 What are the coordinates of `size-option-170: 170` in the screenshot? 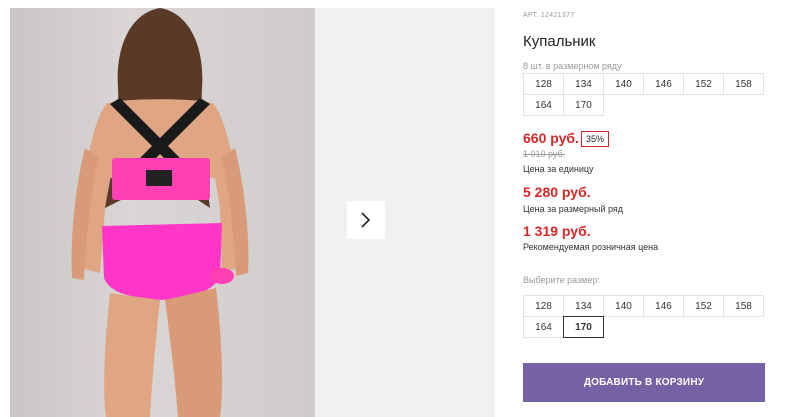 It's located at (583, 327).